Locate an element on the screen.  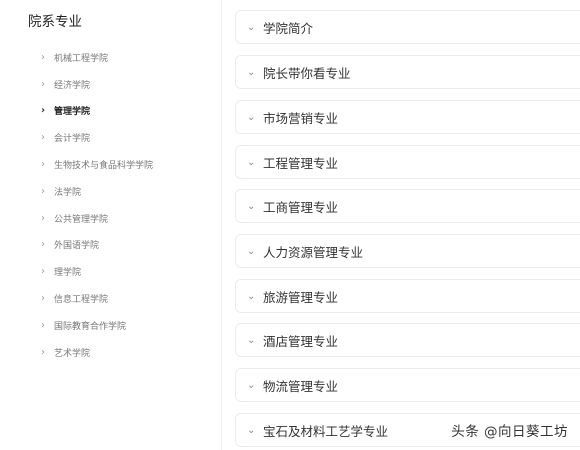
sidebar-item: › 理学院 is located at coordinates (111, 271).